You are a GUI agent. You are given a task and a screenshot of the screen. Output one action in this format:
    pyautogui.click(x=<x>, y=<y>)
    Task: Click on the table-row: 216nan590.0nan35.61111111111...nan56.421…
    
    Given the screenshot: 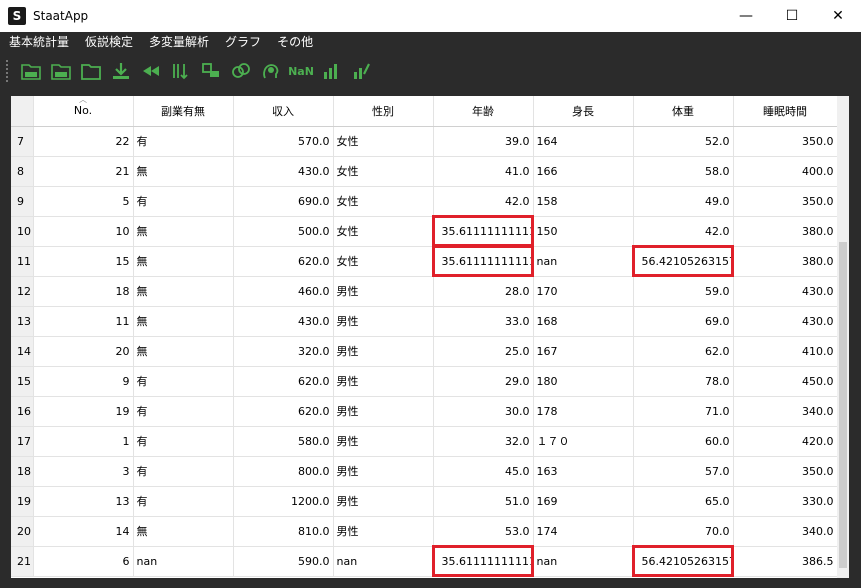 What is the action you would take?
    pyautogui.click(x=424, y=561)
    